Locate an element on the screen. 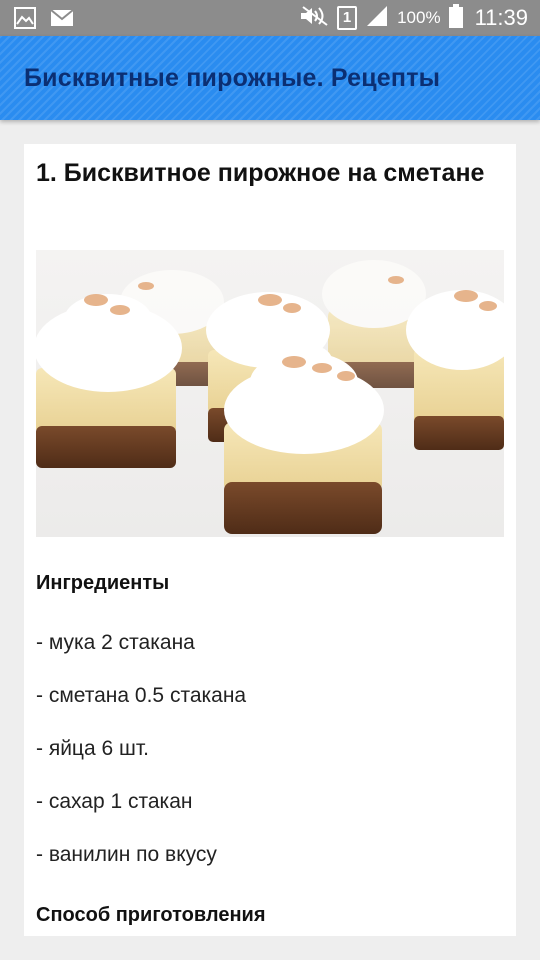  battery-percent: 100% is located at coordinates (419, 17).